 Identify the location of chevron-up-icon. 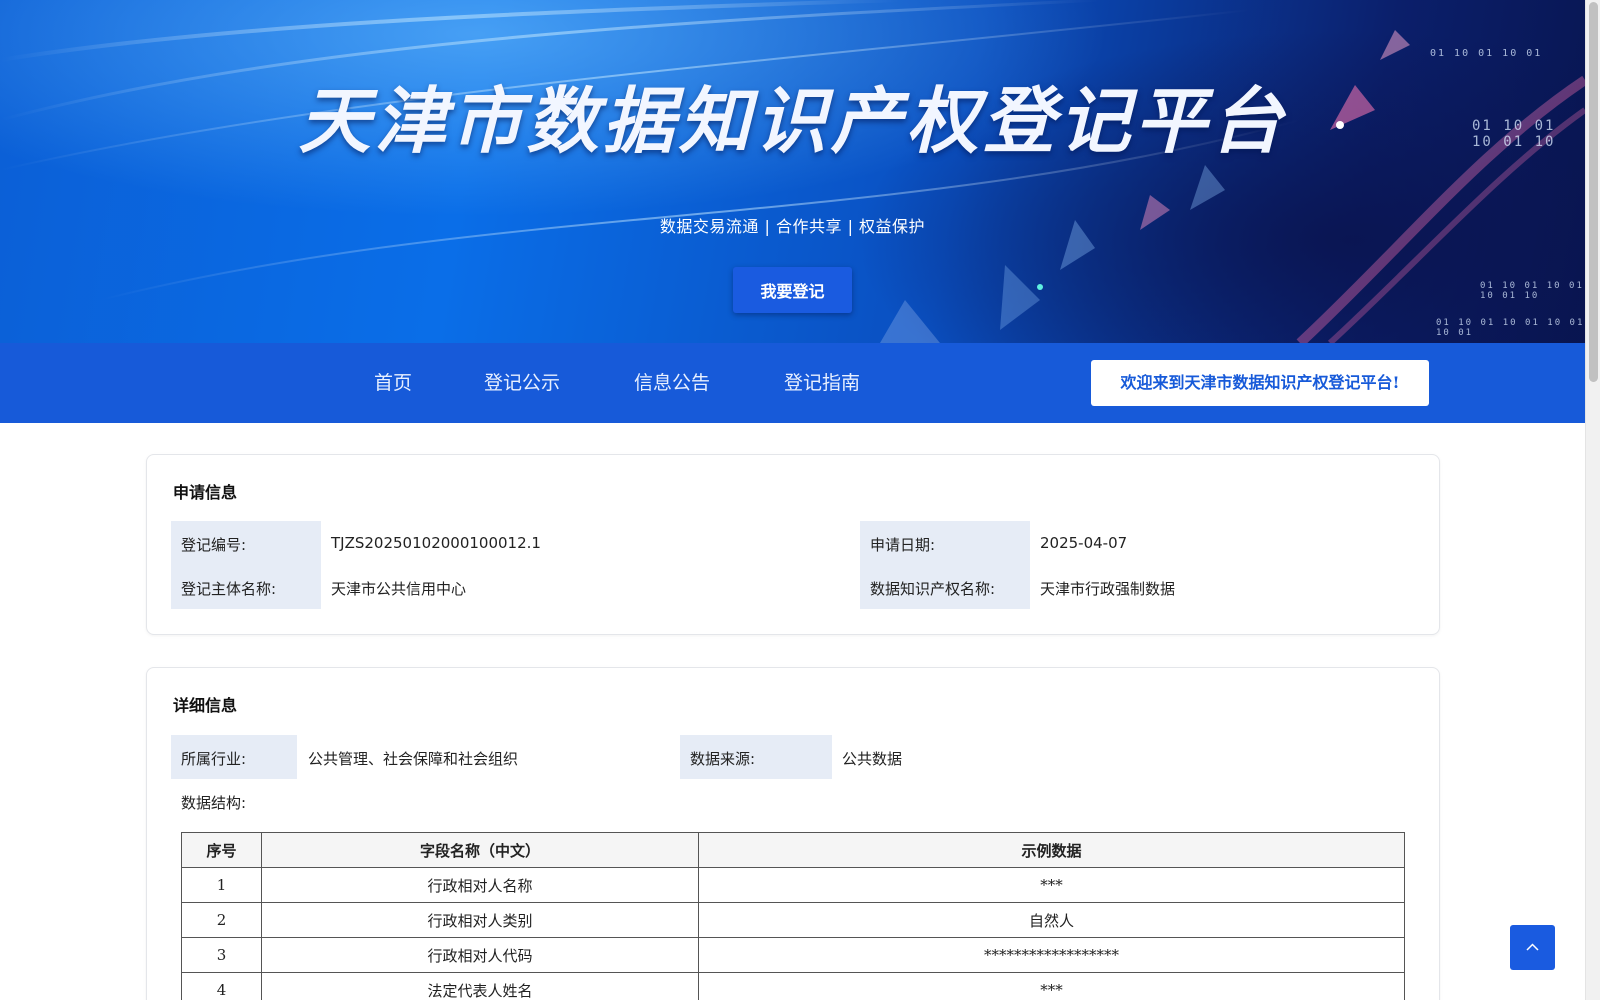
(1532, 947).